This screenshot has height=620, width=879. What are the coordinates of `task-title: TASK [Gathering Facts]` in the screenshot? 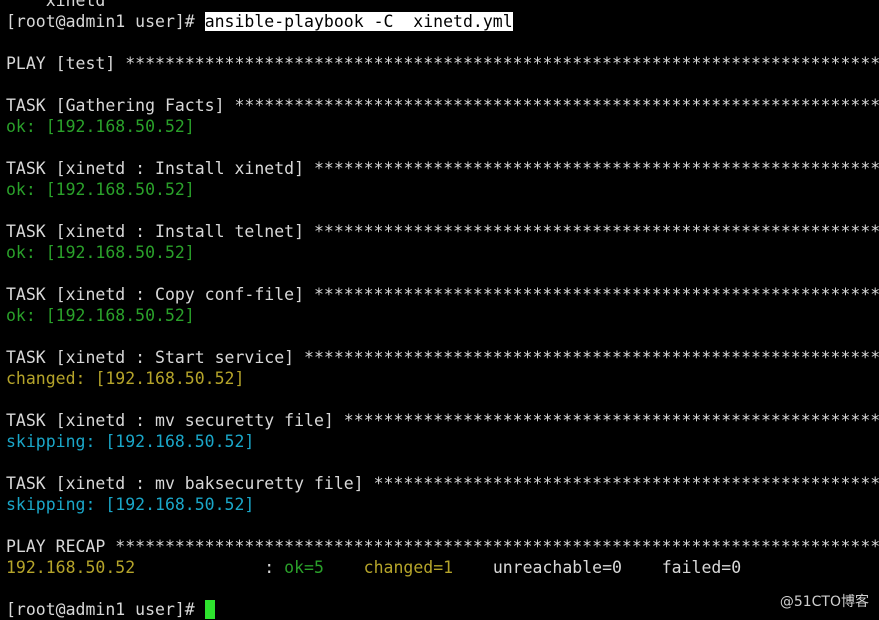 It's located at (120, 105).